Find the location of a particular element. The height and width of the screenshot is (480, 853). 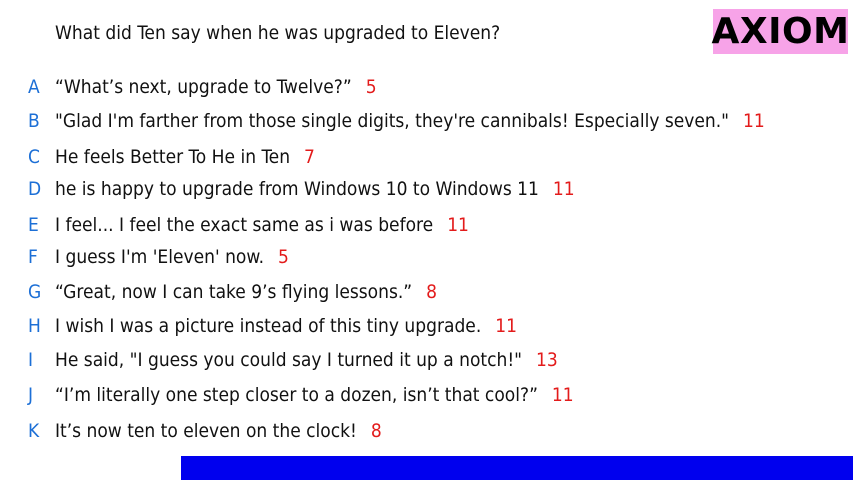

answer-letter: H is located at coordinates (34, 326).